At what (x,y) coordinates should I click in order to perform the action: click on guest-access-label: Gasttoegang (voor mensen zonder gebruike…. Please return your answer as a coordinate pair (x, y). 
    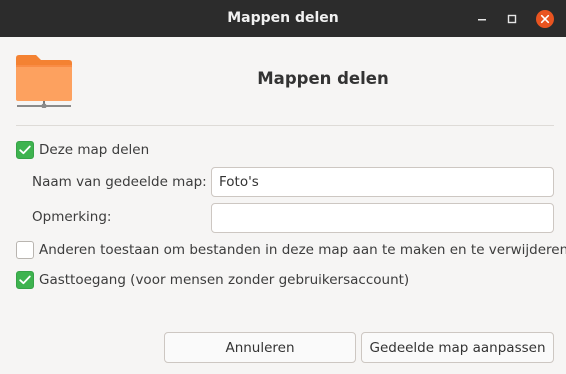
    Looking at the image, I should click on (224, 280).